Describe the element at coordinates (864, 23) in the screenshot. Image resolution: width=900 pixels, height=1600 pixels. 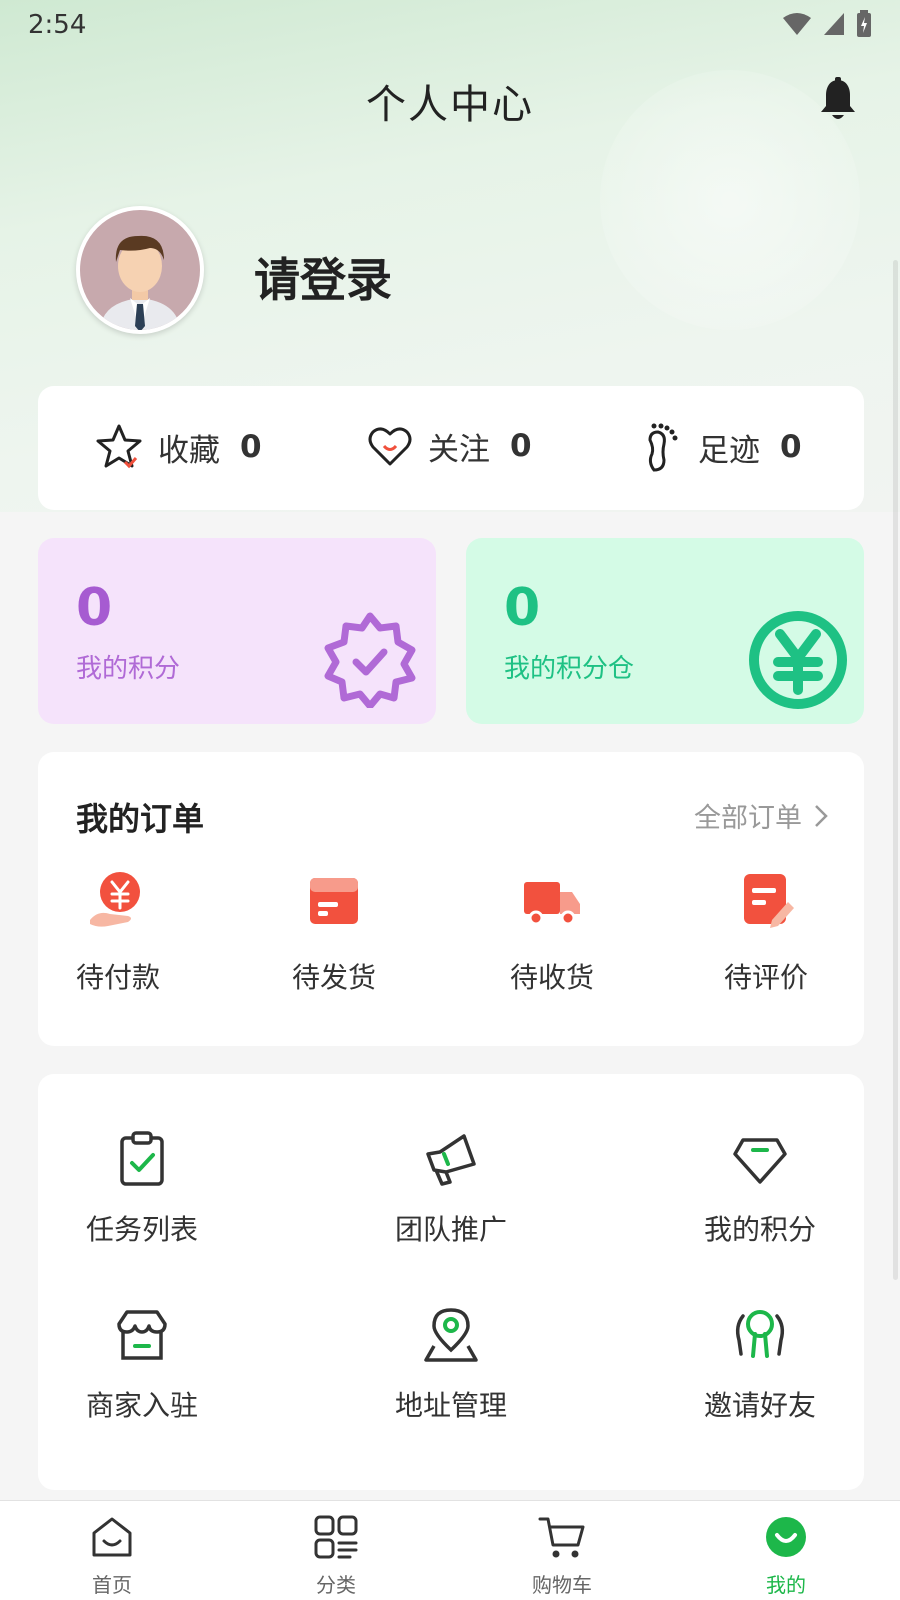
I see `battery-icon` at that location.